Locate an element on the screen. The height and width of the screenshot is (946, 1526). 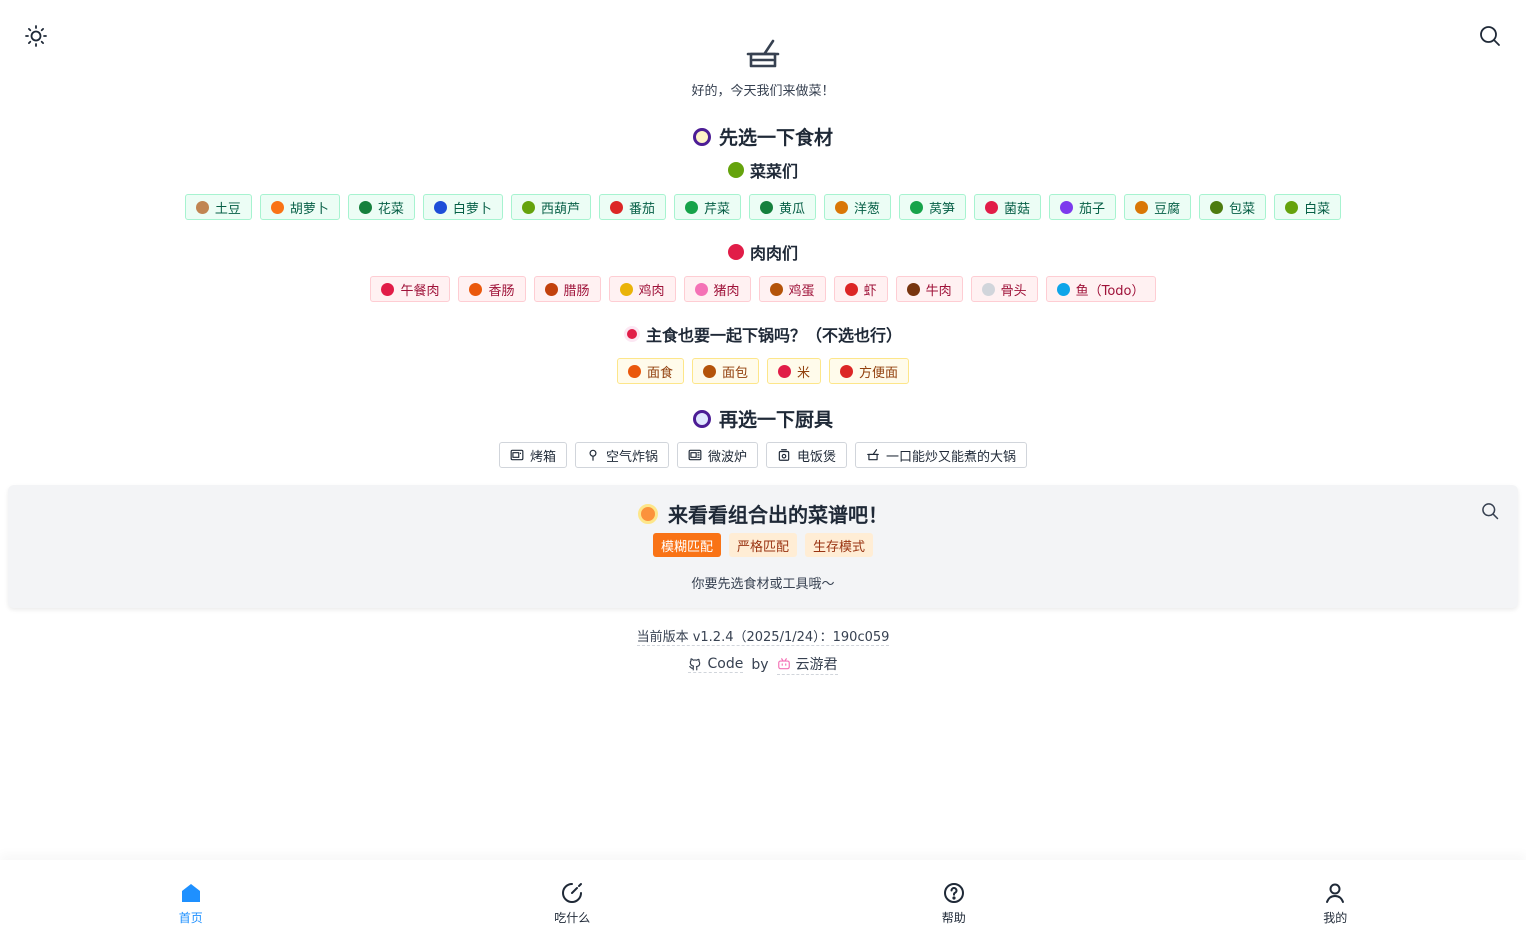
help-icon is located at coordinates (953, 892).